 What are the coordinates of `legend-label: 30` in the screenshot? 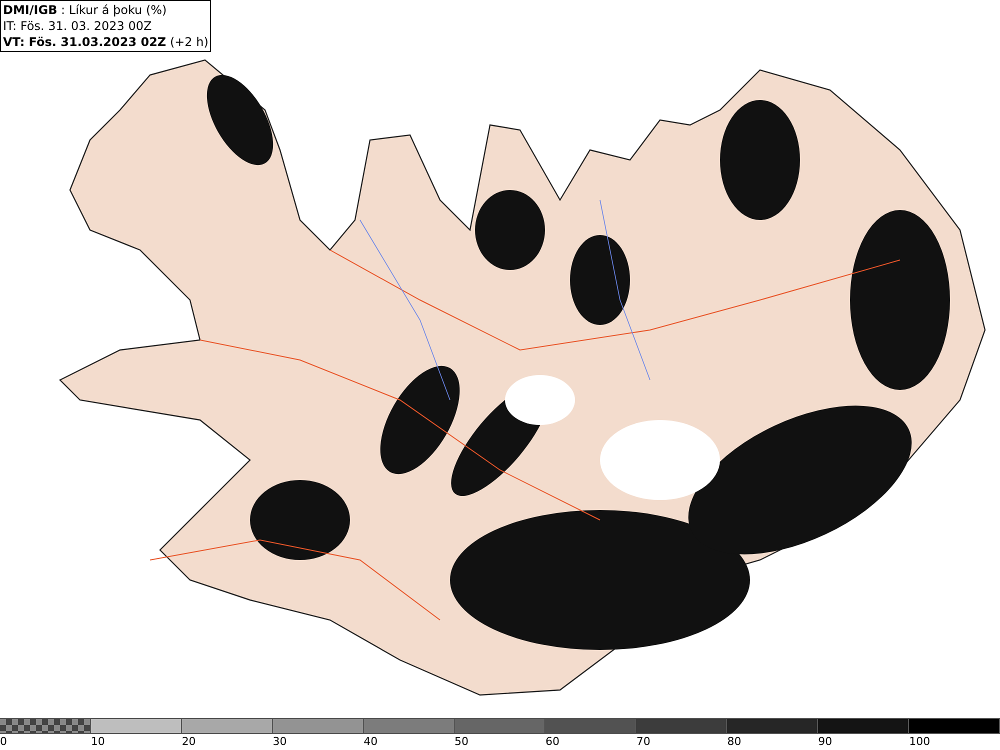 It's located at (279, 741).